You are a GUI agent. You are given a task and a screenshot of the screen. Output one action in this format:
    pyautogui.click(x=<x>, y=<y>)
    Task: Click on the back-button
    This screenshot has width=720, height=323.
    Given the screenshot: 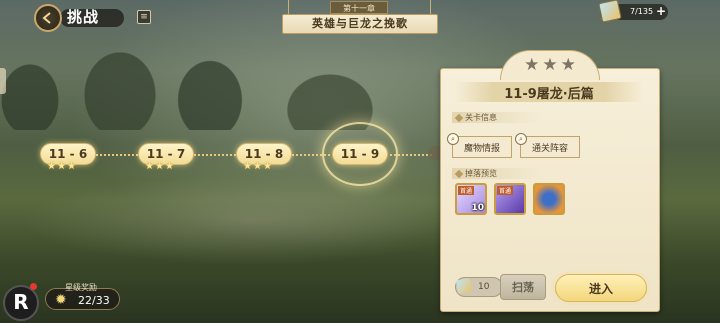 What is the action you would take?
    pyautogui.click(x=48, y=18)
    